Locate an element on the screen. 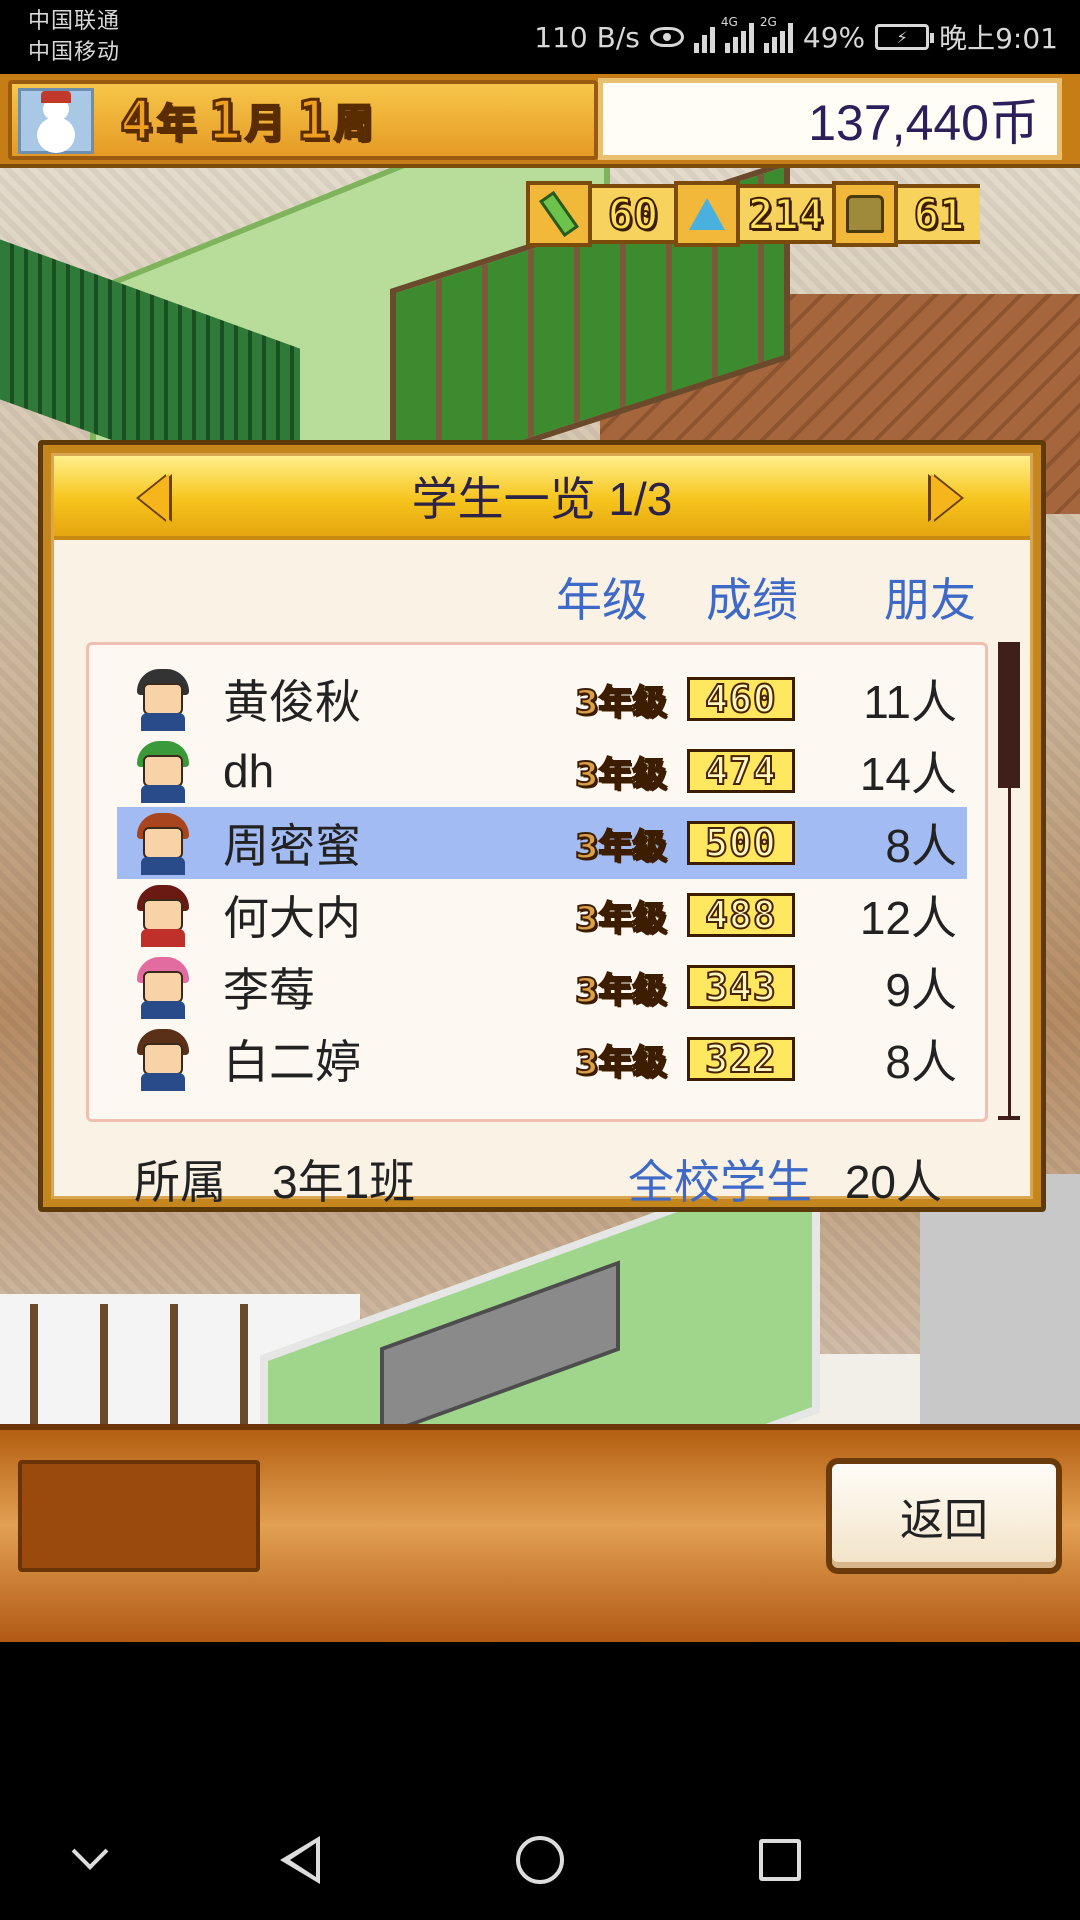  bottom-panel: 返回 is located at coordinates (540, 1533).